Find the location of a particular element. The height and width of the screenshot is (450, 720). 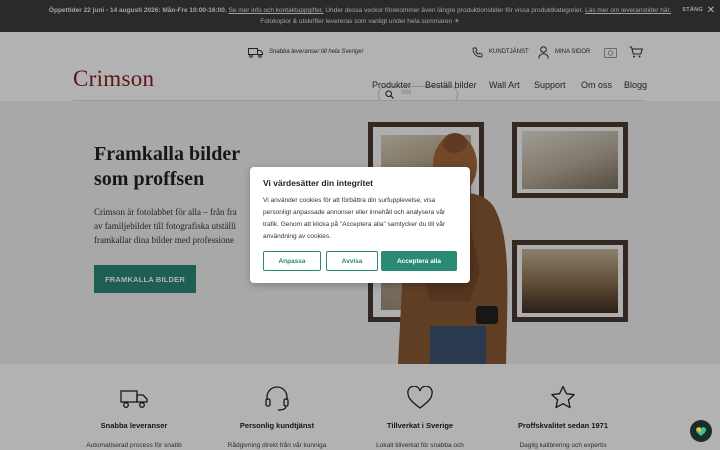

cookie-dialog-title: Vi värdesätter din integritet is located at coordinates (318, 183).